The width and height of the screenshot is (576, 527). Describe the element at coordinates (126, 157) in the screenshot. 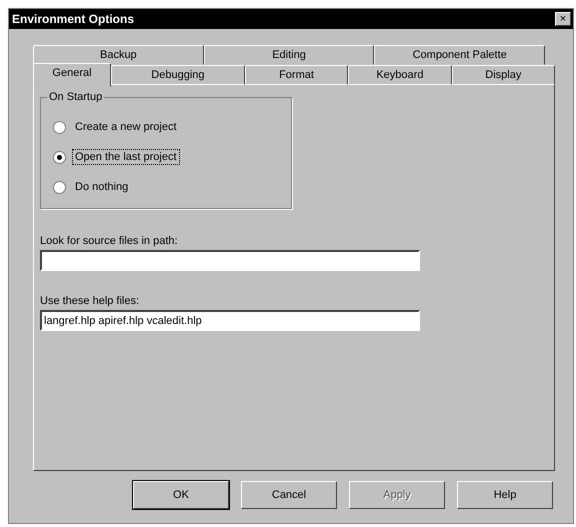

I see `radio-label: Open the last project` at that location.